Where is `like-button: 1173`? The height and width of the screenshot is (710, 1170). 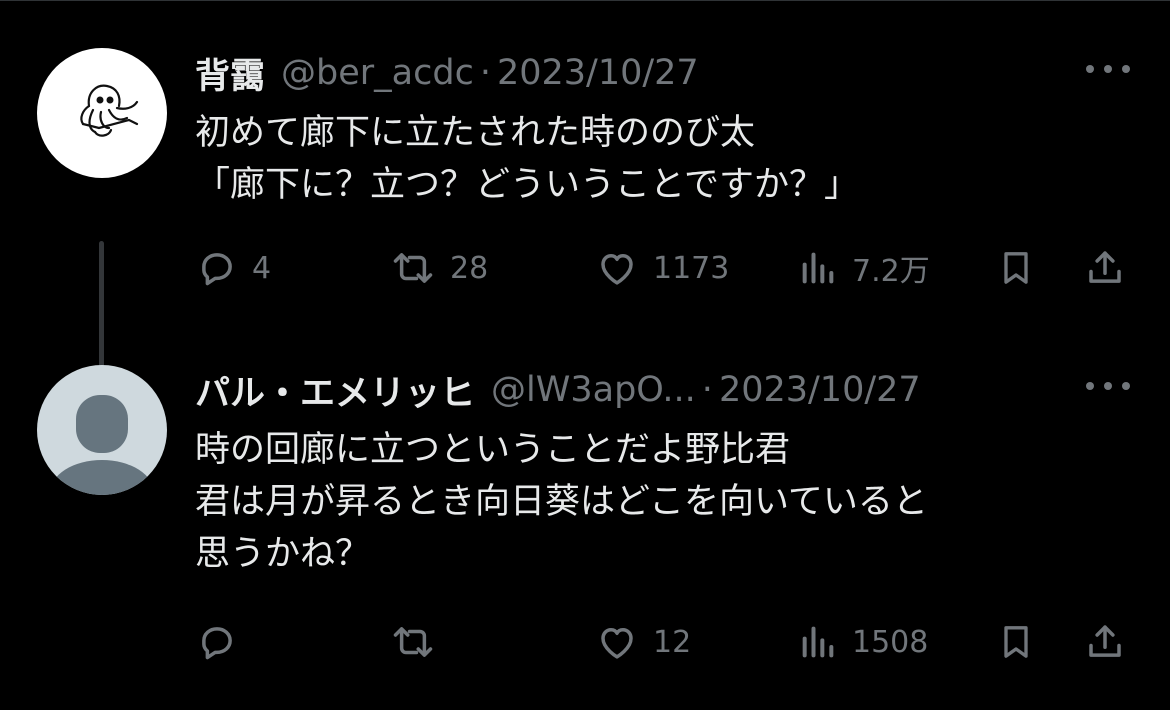
like-button: 1173 is located at coordinates (662, 268).